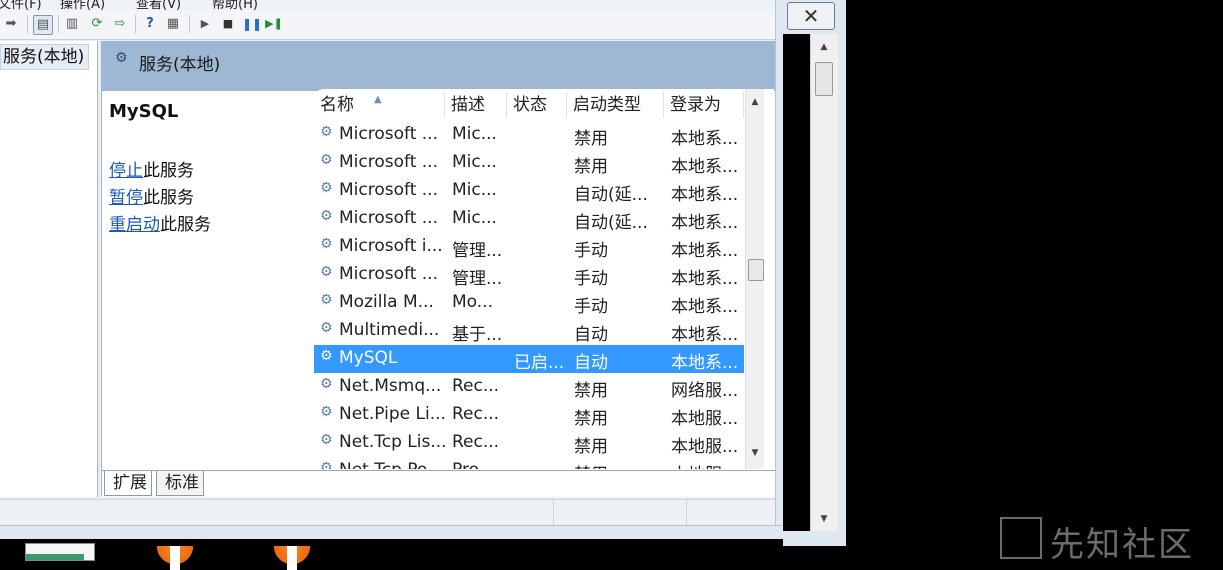 This screenshot has width=1223, height=570. I want to click on column-header-status: 状态, so click(537, 105).